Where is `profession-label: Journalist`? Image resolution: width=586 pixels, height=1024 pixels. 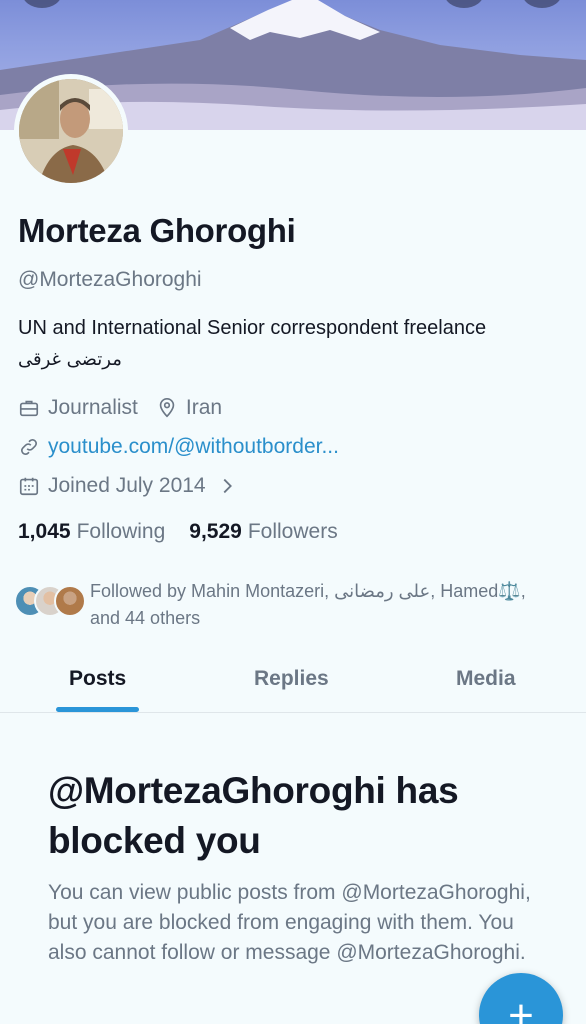 profession-label: Journalist is located at coordinates (93, 407).